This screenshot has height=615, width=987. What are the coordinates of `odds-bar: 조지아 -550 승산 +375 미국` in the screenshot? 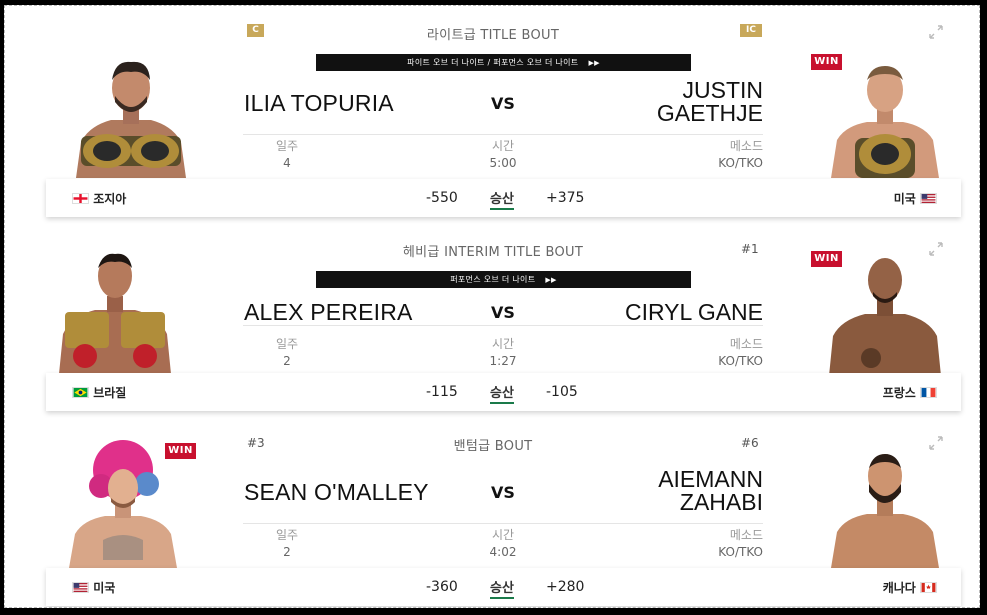 It's located at (503, 198).